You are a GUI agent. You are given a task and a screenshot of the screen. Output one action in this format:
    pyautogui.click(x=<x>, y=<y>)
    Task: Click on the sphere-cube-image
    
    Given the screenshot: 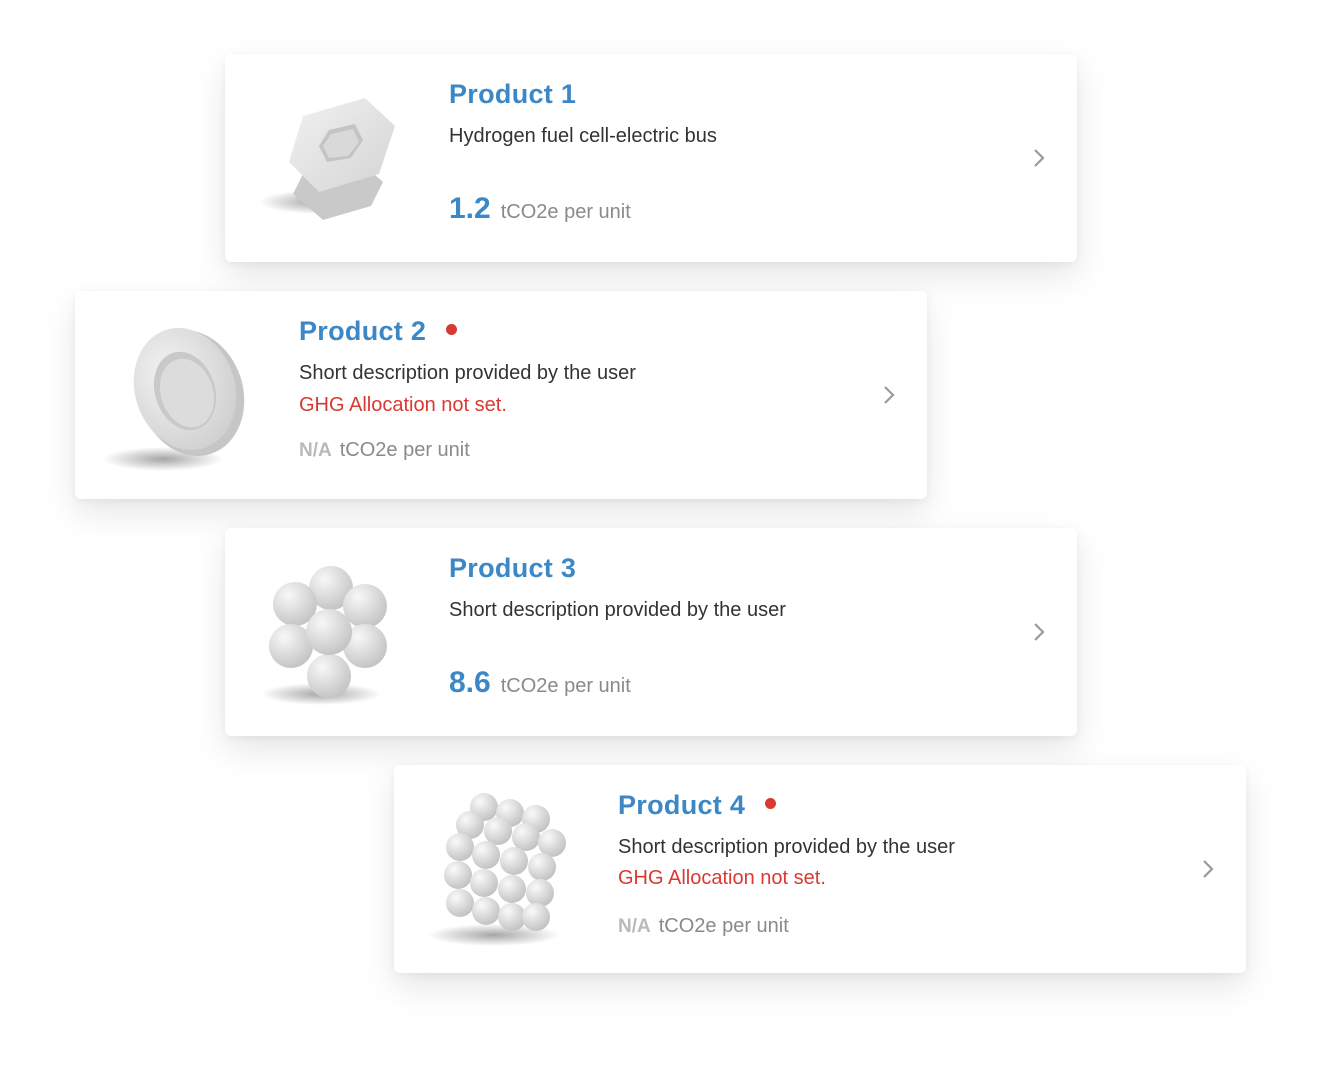 What is the action you would take?
    pyautogui.click(x=497, y=869)
    